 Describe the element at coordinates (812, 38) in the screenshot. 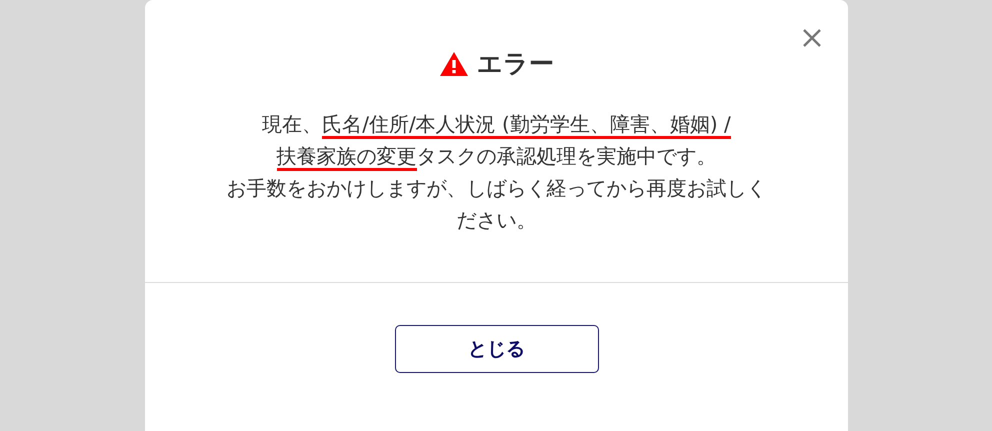

I see `close-icon` at that location.